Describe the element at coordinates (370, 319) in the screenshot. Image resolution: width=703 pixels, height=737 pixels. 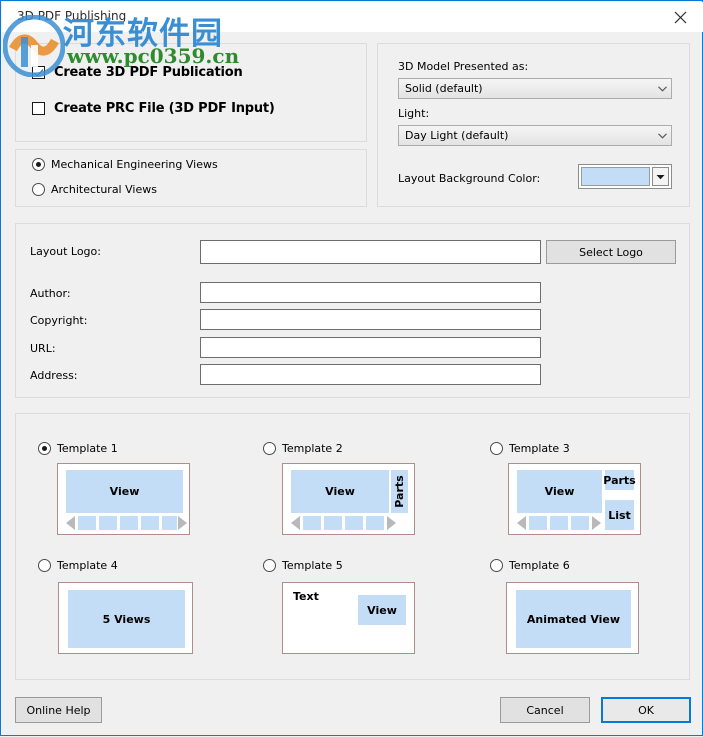
I see `copyright-input` at that location.